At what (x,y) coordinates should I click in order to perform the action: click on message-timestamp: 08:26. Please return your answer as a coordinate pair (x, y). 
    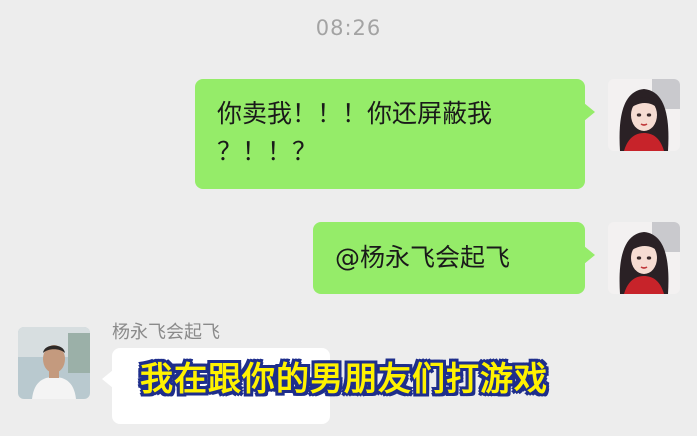
    Looking at the image, I should click on (348, 28).